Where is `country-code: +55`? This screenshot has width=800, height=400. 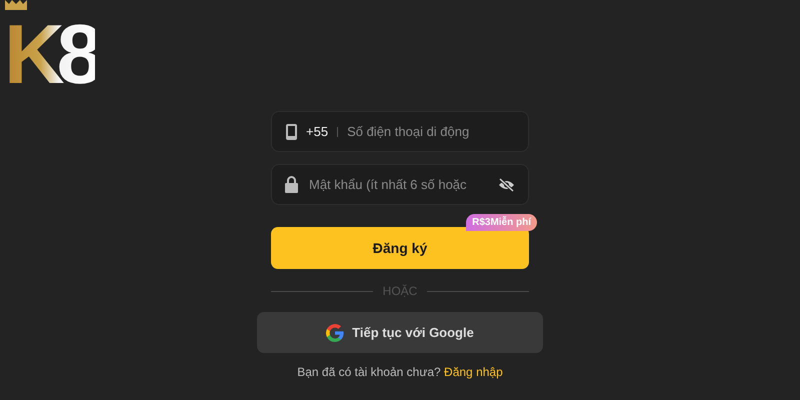
country-code: +55 is located at coordinates (317, 131).